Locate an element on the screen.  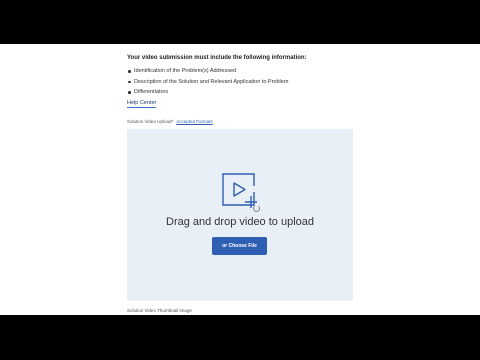
thumbnail-label: Solution Video Thumbnail Image is located at coordinates (159, 310).